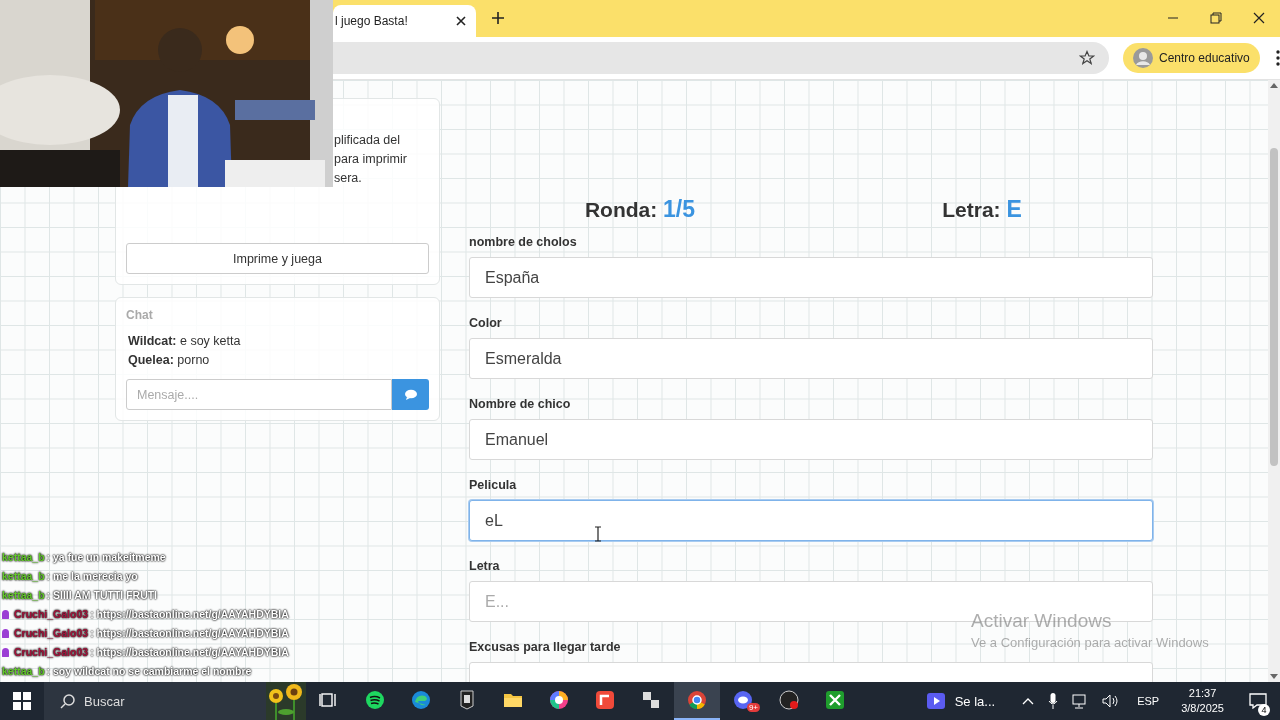  Describe the element at coordinates (811, 439) in the screenshot. I see `input-field: Emanuel` at that location.